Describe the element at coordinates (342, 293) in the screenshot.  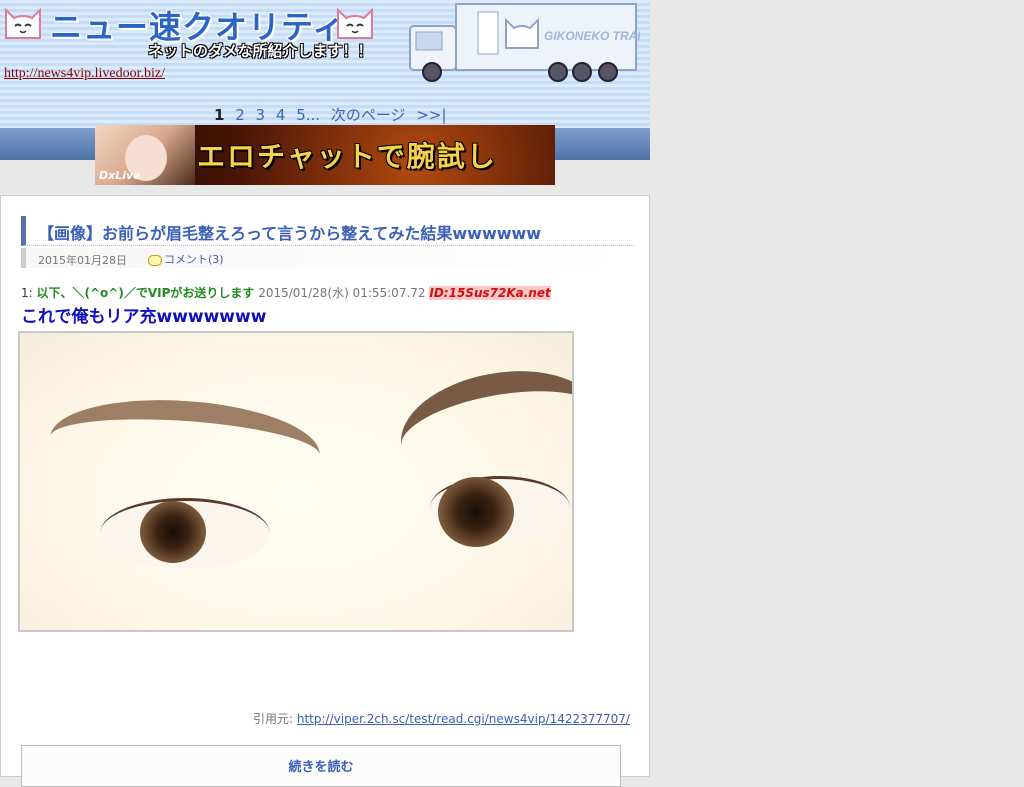
I see `post-datetime: 2015/01/28(水) 01:55:07.72` at that location.